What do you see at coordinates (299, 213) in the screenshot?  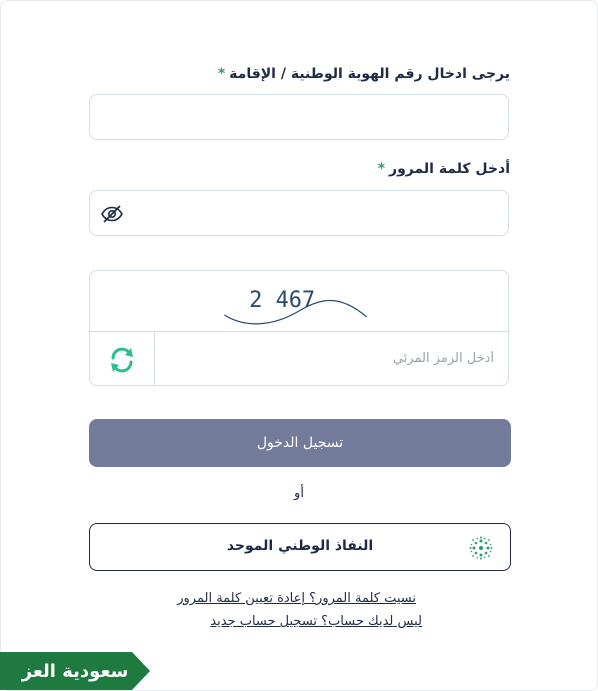 I see `password-field` at bounding box center [299, 213].